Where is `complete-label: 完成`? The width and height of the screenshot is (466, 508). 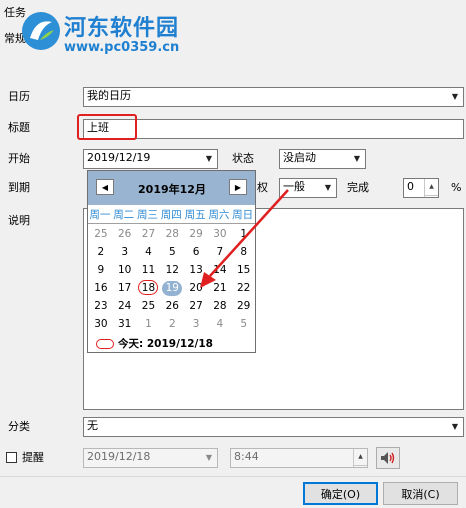 complete-label: 完成 is located at coordinates (358, 187).